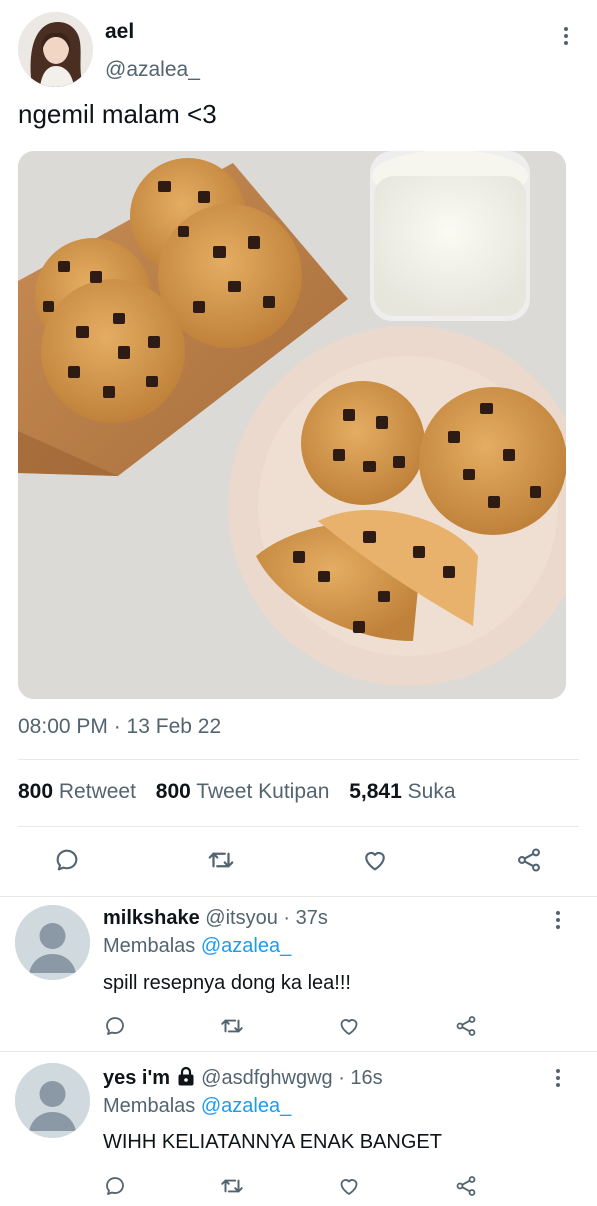 This screenshot has width=597, height=1206. I want to click on retweets-stat: 800 Retweet, so click(77, 791).